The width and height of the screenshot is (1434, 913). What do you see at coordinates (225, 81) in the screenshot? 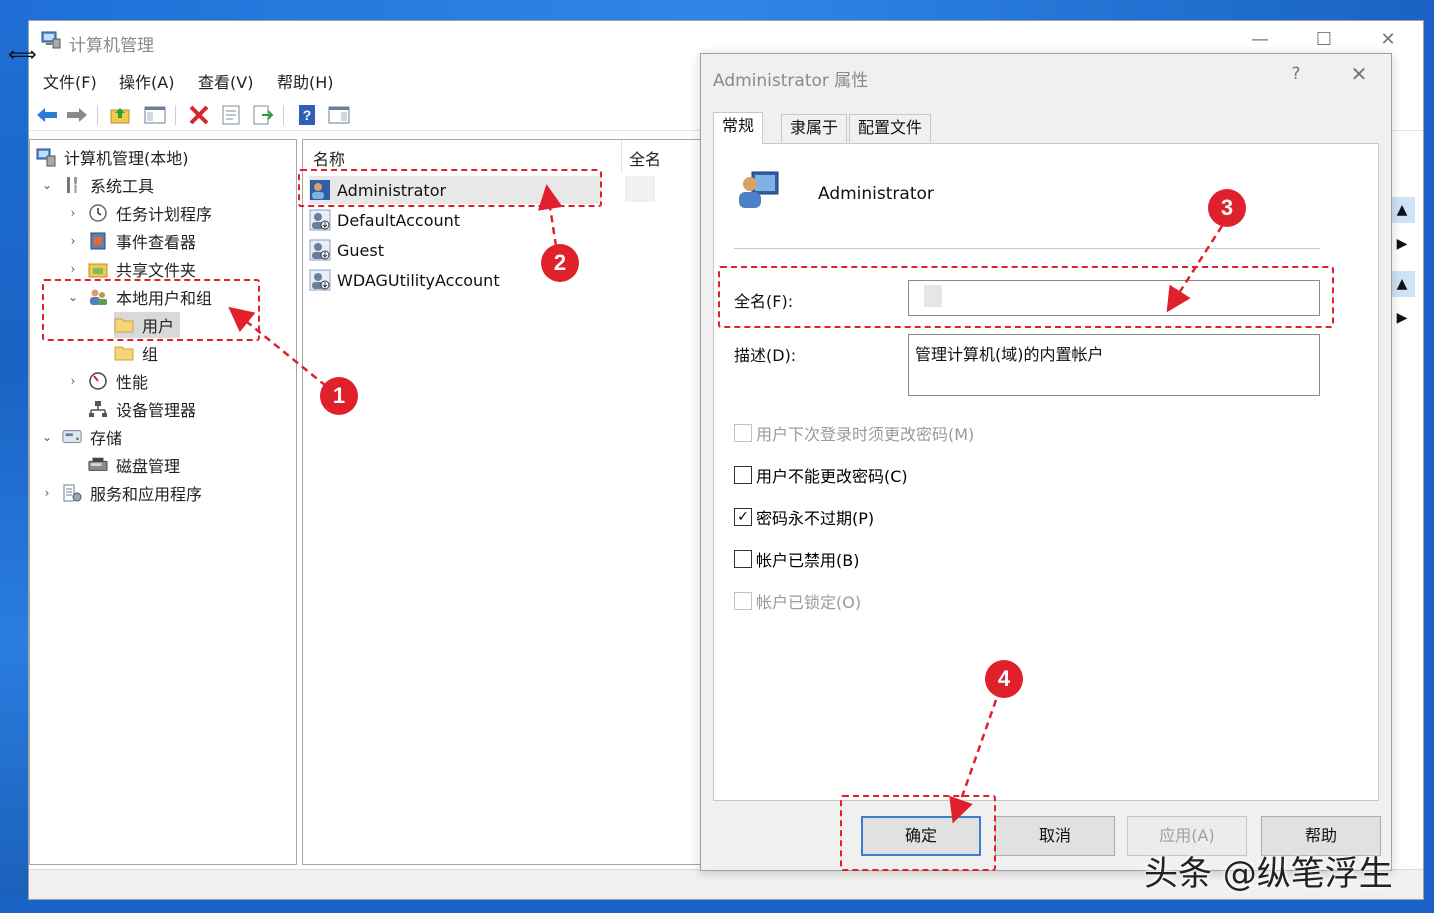
I see `menu-view: 查看(V)` at bounding box center [225, 81].